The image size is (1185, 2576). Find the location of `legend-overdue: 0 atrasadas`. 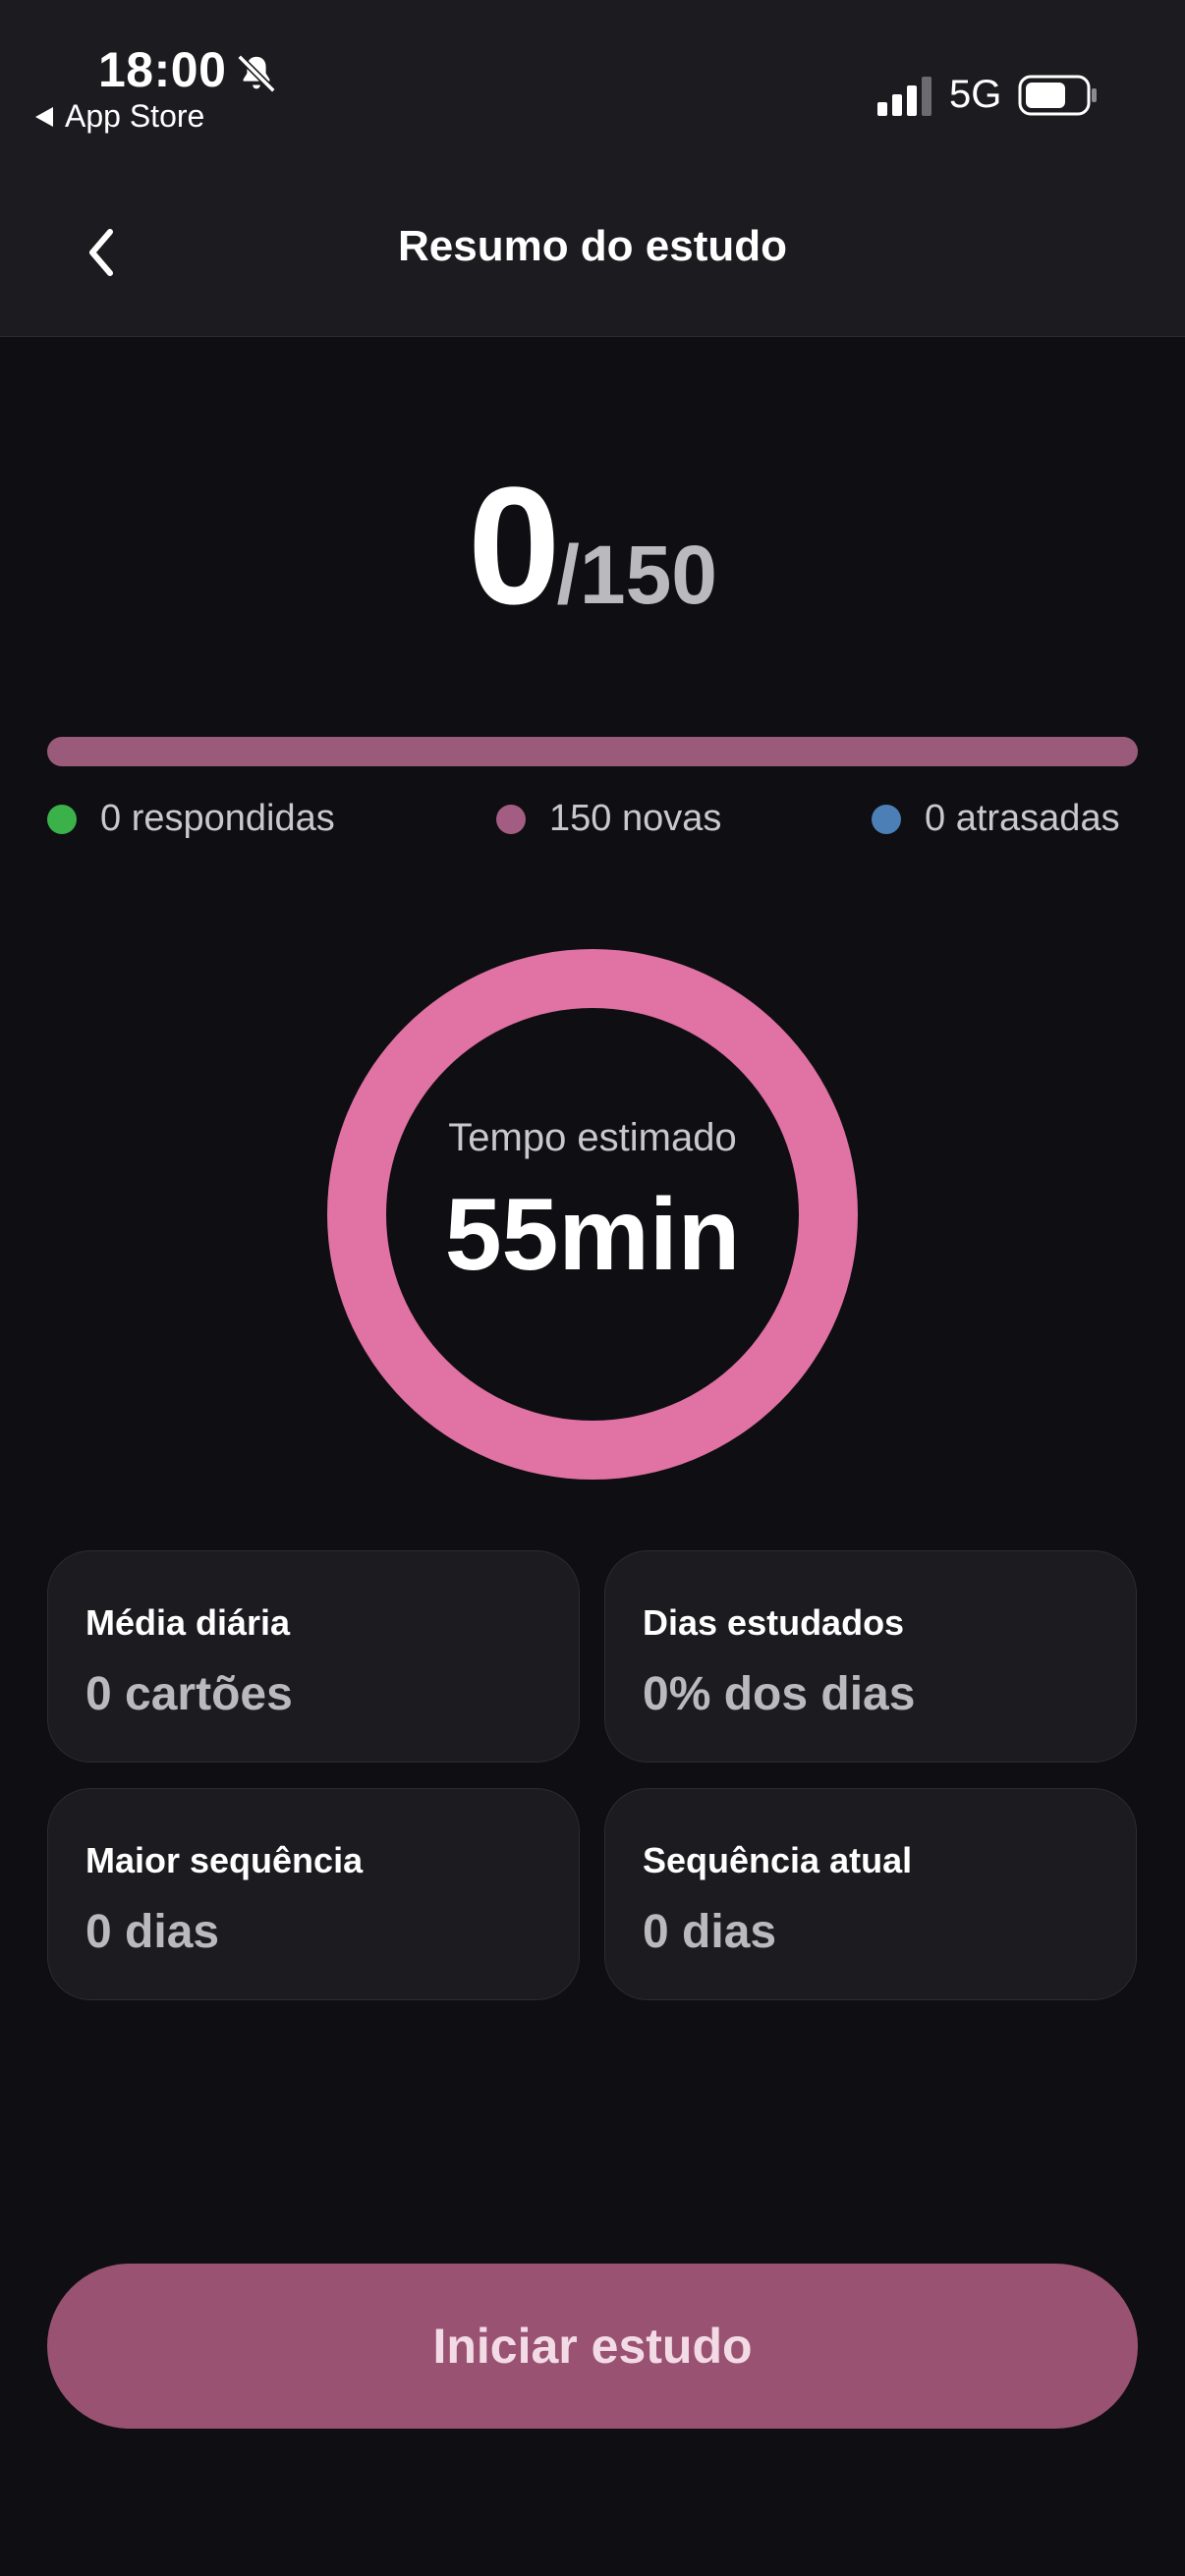

legend-overdue: 0 atrasadas is located at coordinates (996, 819).